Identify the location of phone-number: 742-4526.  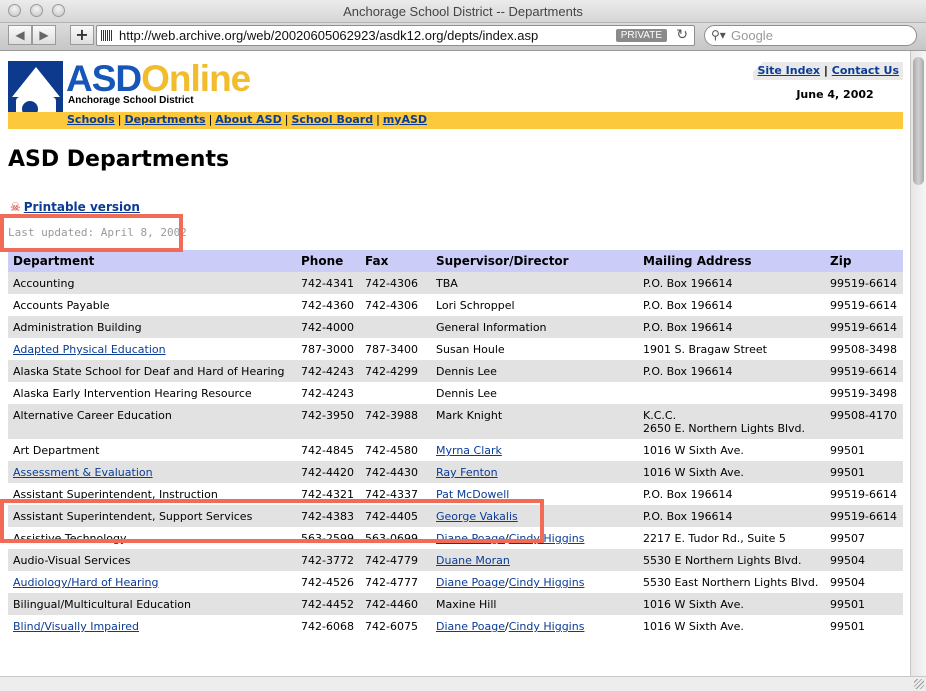
(327, 582).